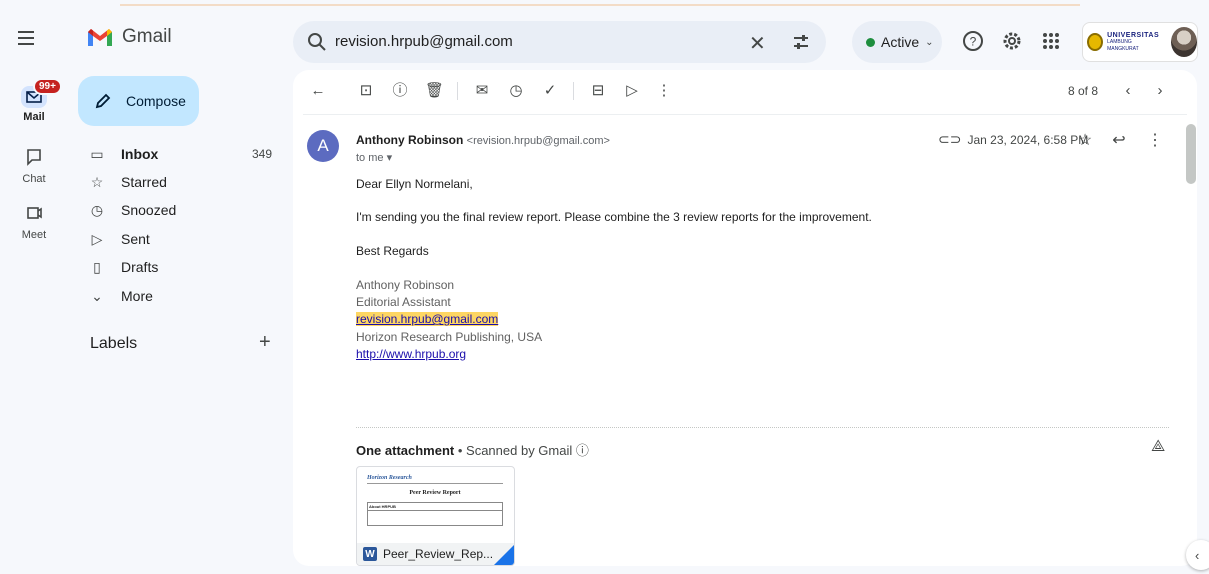 Image resolution: width=1209 pixels, height=574 pixels. I want to click on pagination-text: 8 of 8, so click(1083, 91).